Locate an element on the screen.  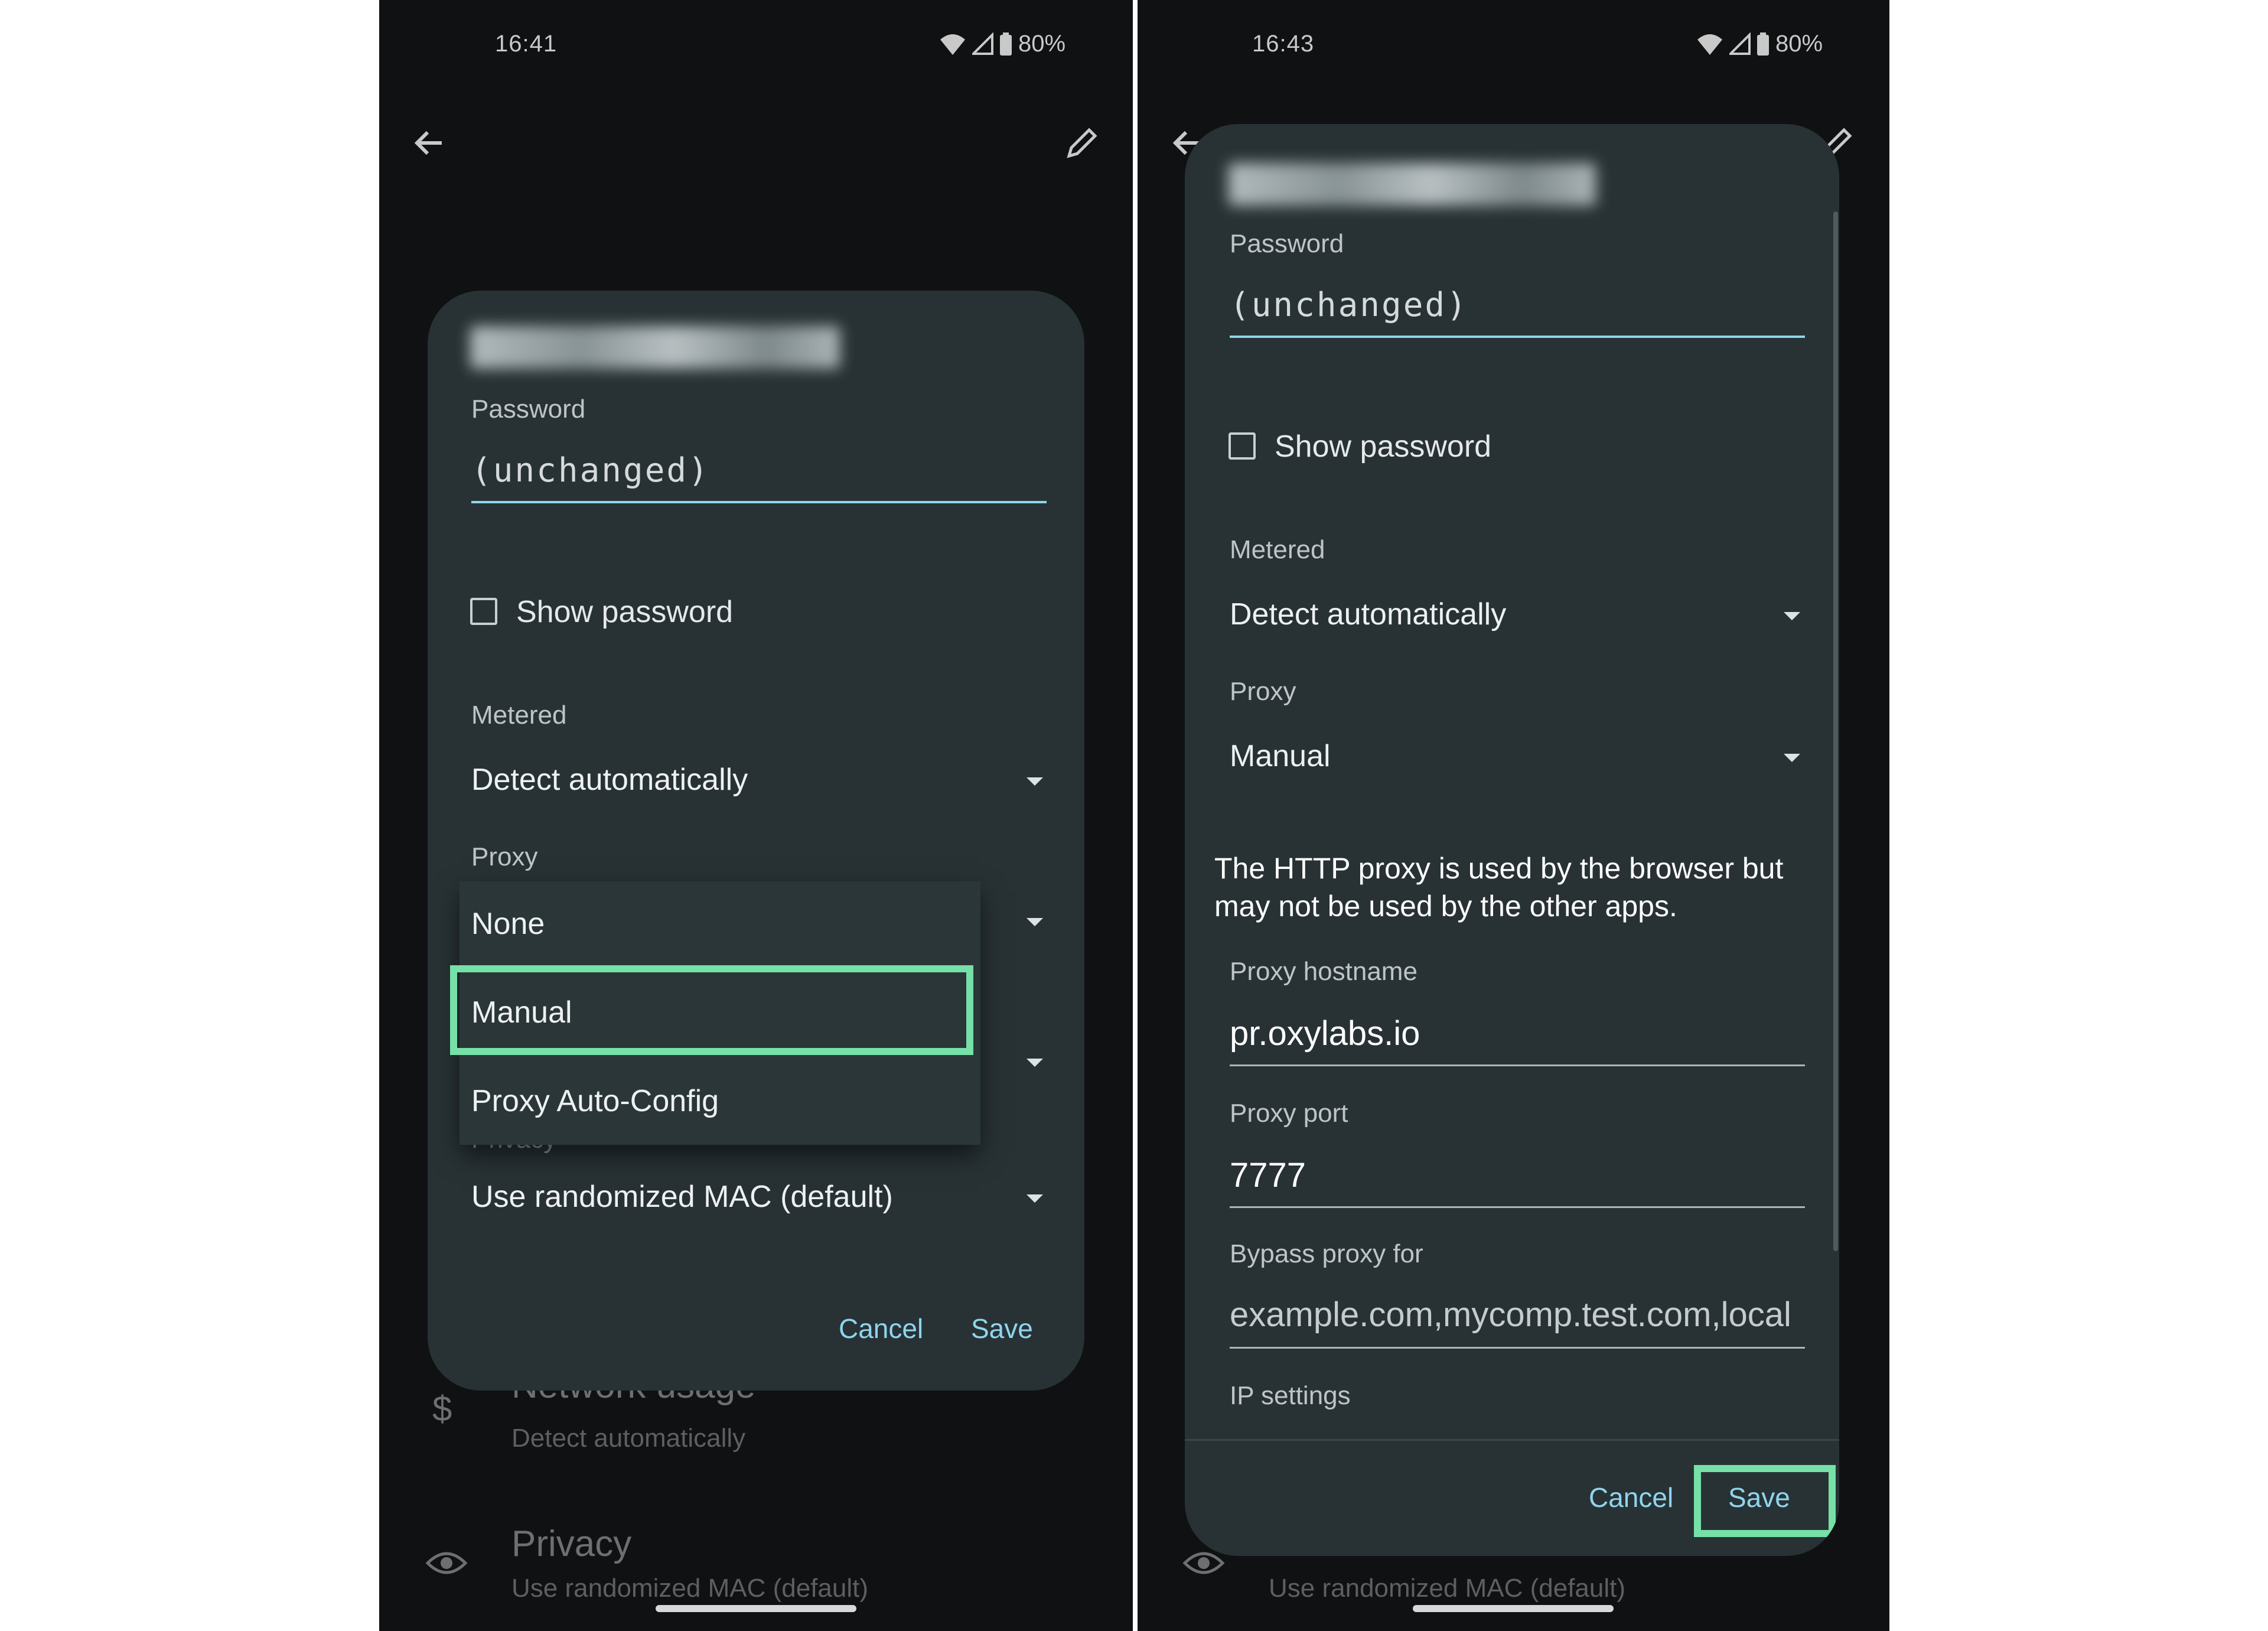
bypass-proxy-input: example.com,mycomp.test.com,local is located at coordinates (1510, 1314).